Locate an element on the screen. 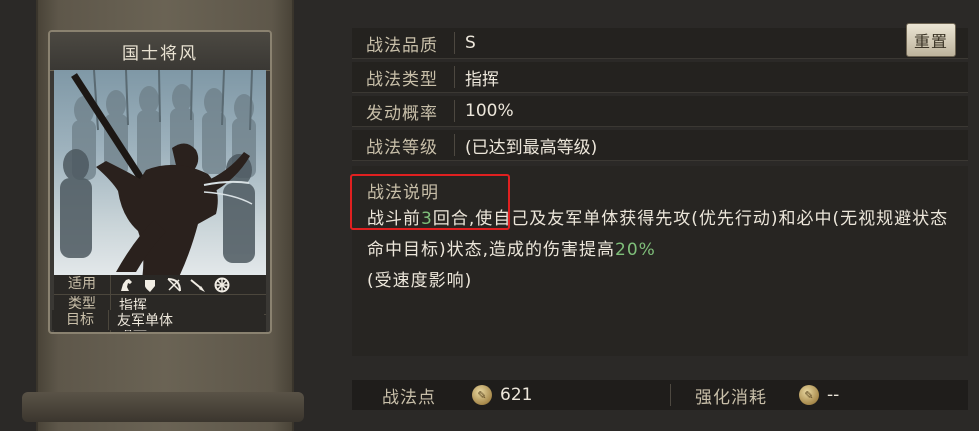 The image size is (979, 431). info-label: 战法等级 is located at coordinates (402, 147).